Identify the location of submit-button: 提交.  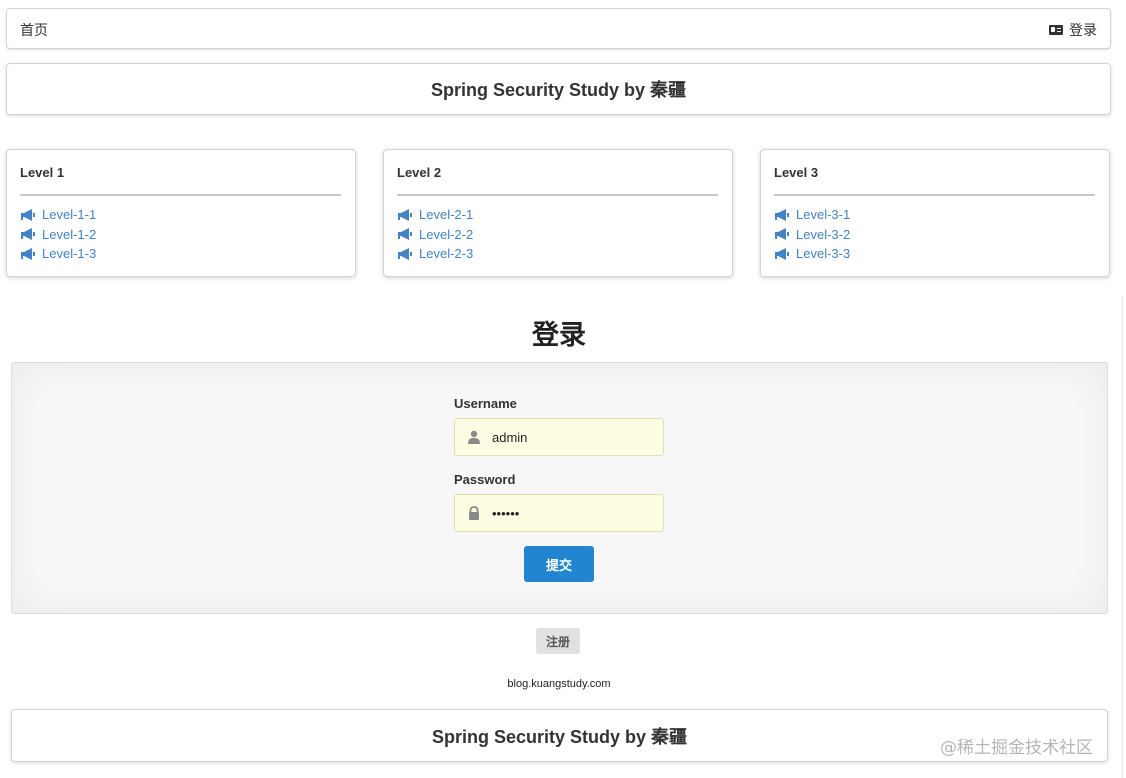
(559, 564).